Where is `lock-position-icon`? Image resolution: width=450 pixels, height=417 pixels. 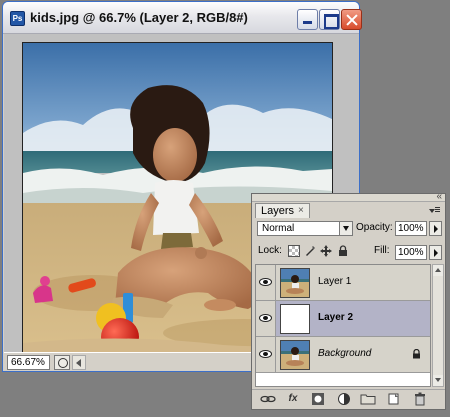 lock-position-icon is located at coordinates (326, 251).